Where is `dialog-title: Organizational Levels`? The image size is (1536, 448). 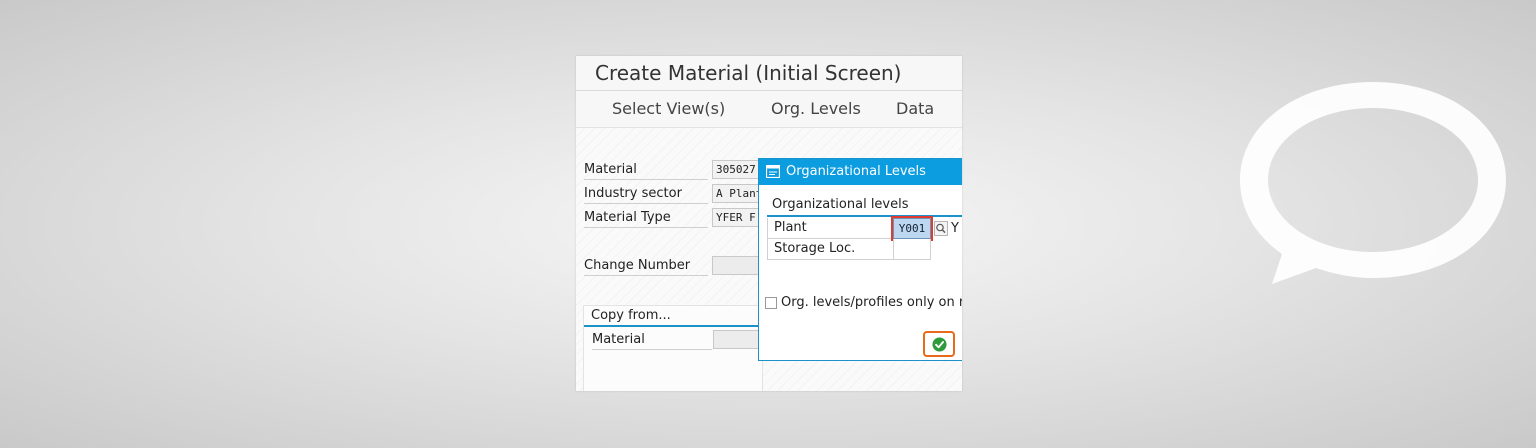 dialog-title: Organizational Levels is located at coordinates (856, 171).